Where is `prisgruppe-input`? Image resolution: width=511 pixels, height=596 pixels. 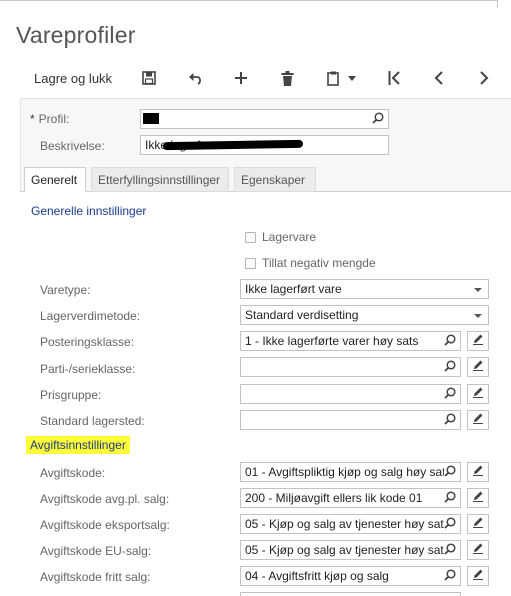 prisgruppe-input is located at coordinates (350, 394).